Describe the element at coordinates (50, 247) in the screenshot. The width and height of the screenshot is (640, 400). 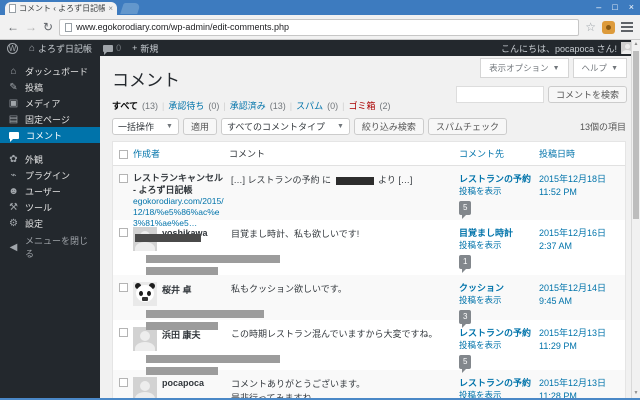
I see `sidebar-collapse-button: ◀ メニューを閉じる` at that location.